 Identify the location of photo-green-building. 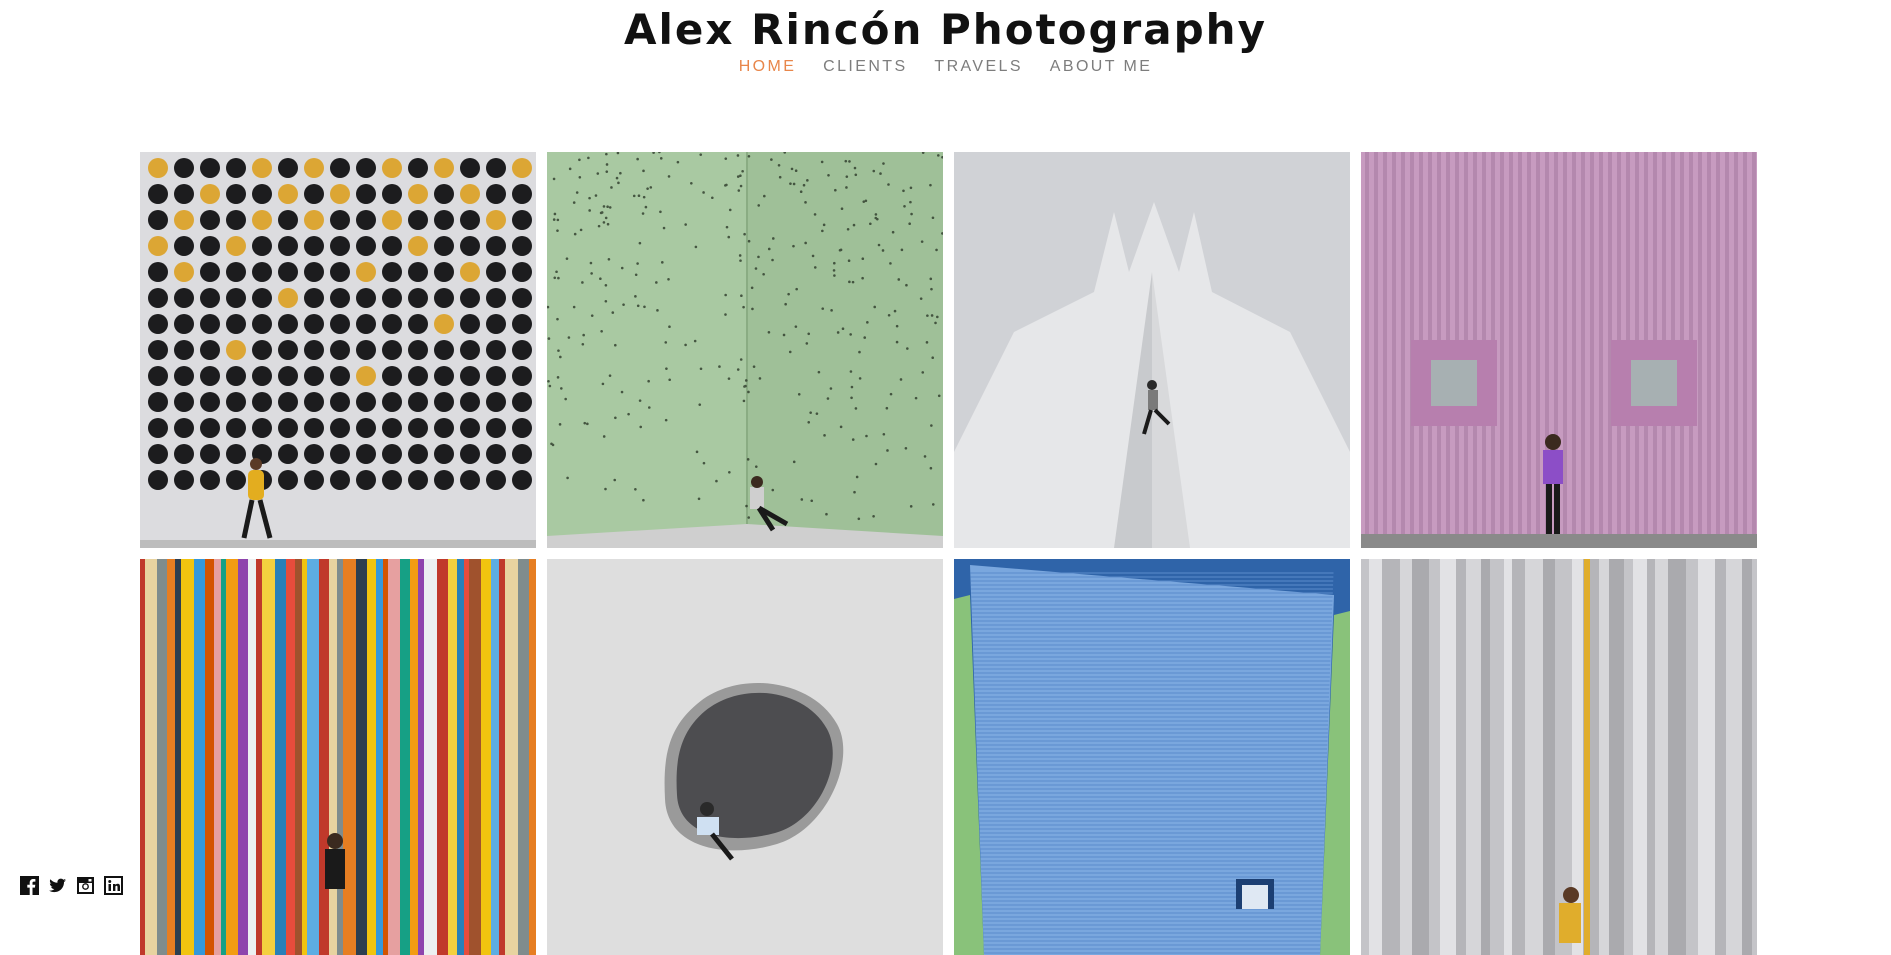
(745, 350).